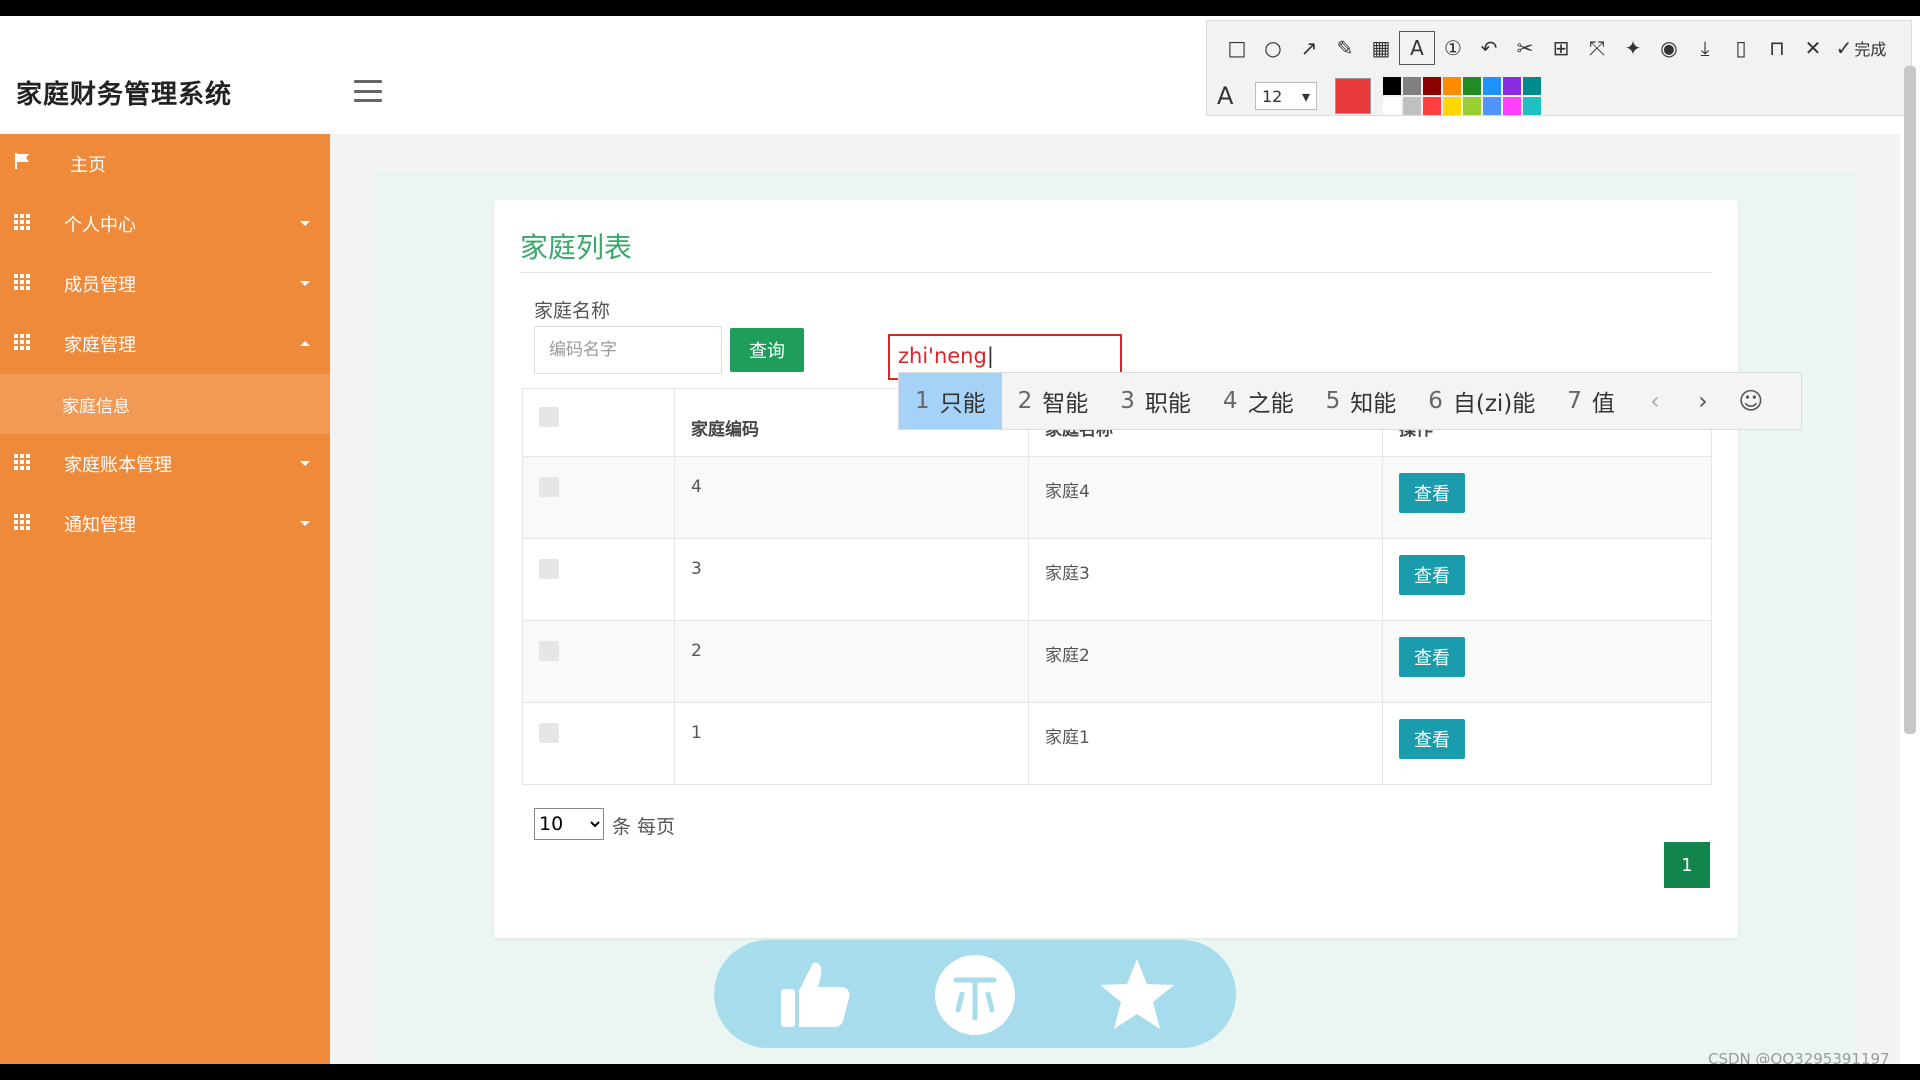 The height and width of the screenshot is (1080, 1920). I want to click on ime-candidate: 2 智能, so click(1053, 401).